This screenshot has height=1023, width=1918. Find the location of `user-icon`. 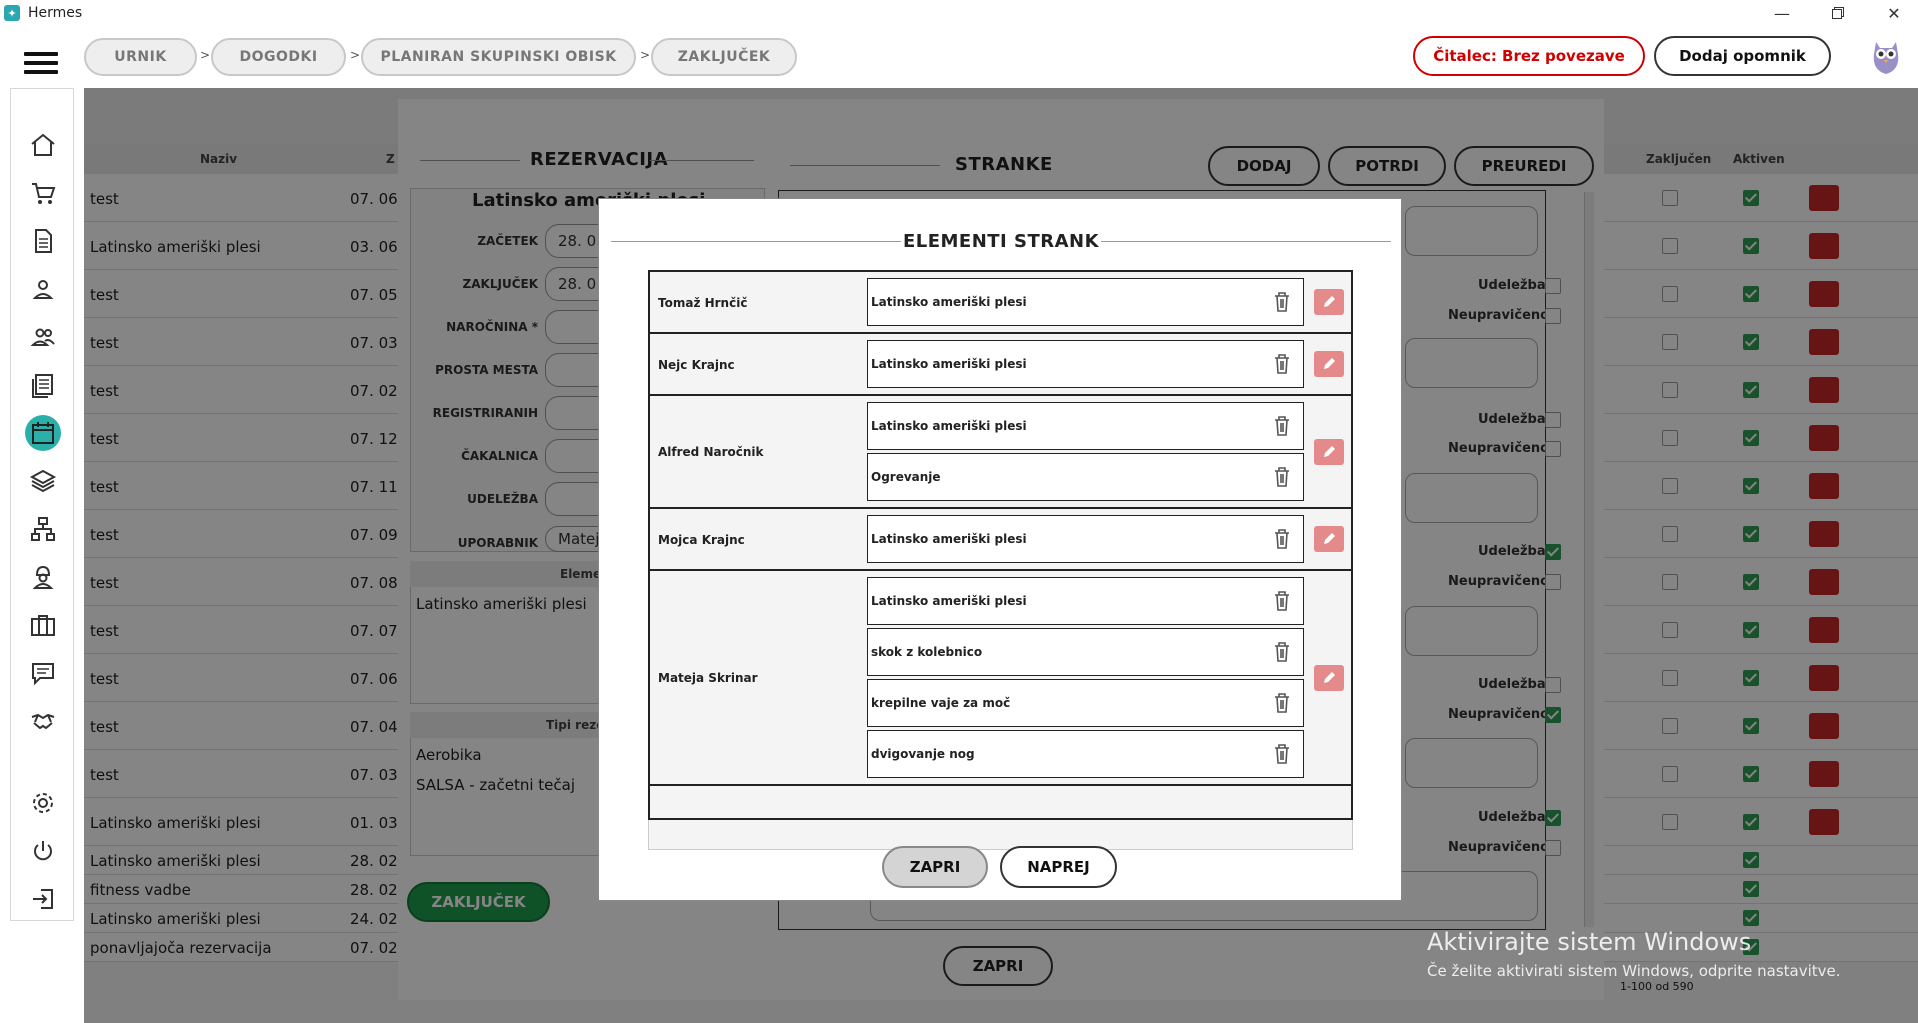

user-icon is located at coordinates (43, 289).